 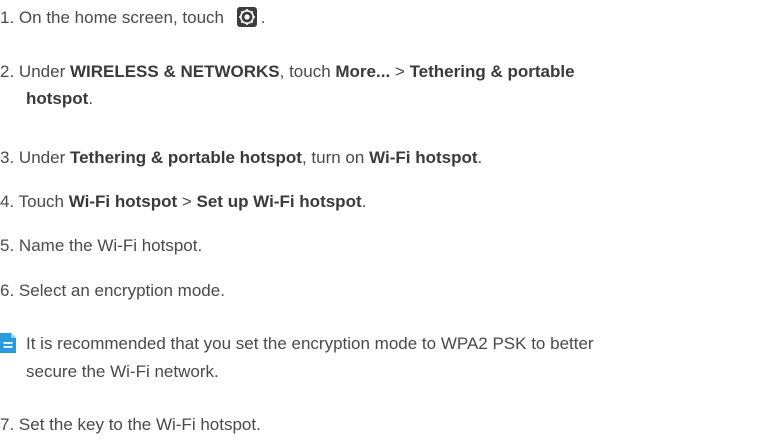 What do you see at coordinates (7, 157) in the screenshot?
I see `step-number: 3.` at bounding box center [7, 157].